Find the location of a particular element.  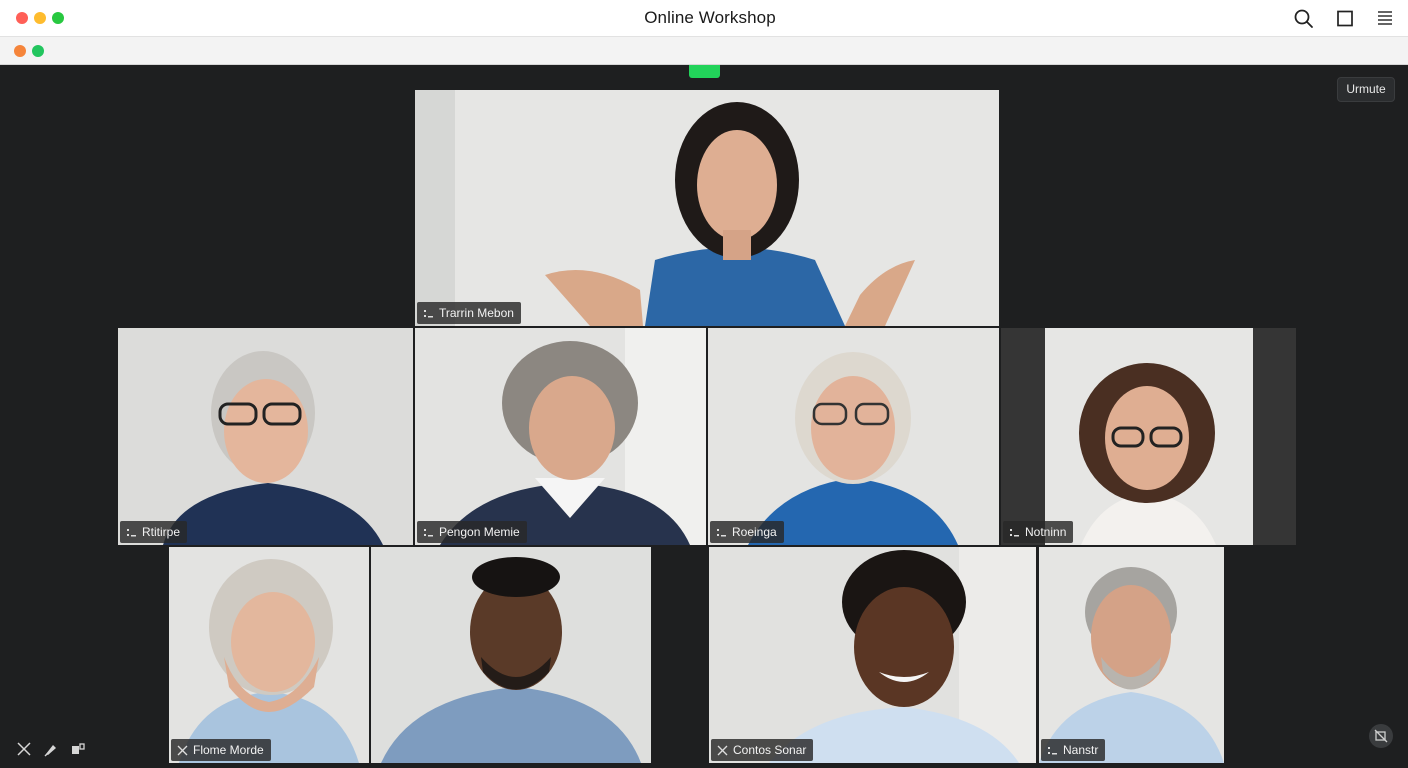

participant-name-tag: Notninn is located at coordinates (1038, 532).